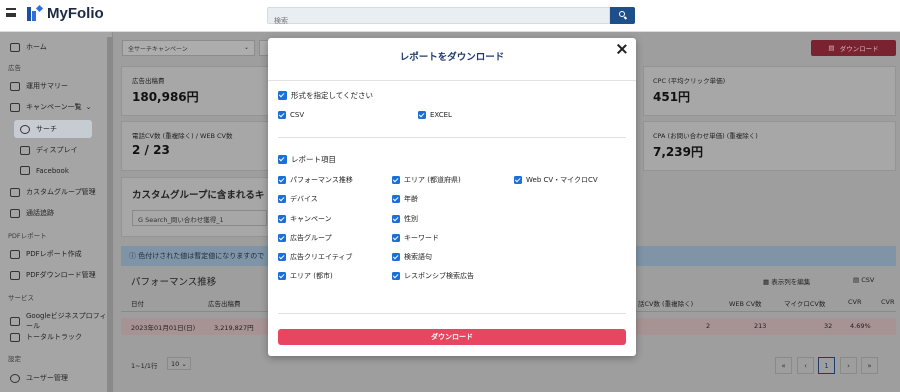  Describe the element at coordinates (452, 337) in the screenshot. I see `modal-download-button: ダウンロード` at that location.